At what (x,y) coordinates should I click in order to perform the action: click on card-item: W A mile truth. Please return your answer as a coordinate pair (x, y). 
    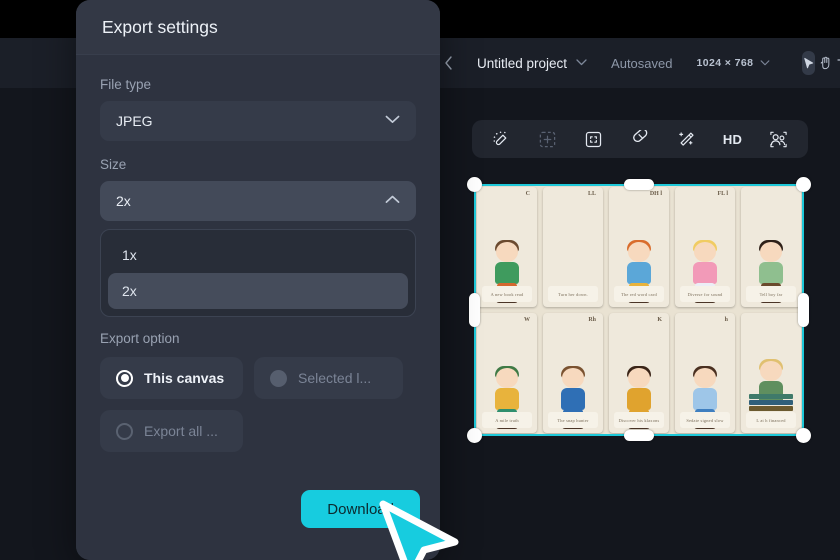
    Looking at the image, I should click on (507, 373).